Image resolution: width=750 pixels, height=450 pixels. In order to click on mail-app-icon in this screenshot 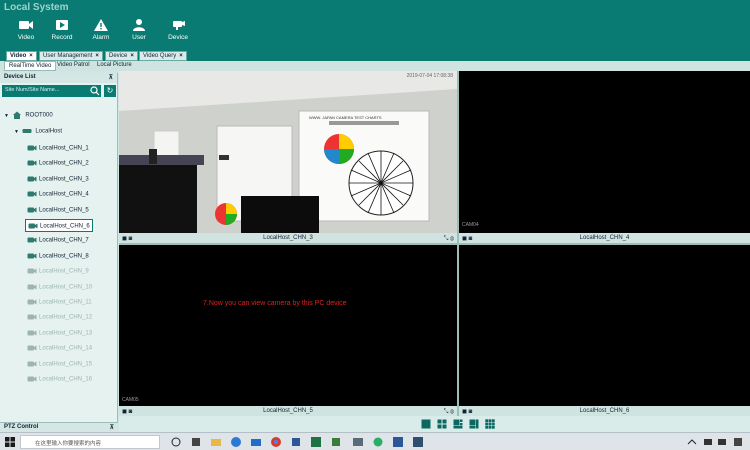, I will do `click(256, 442)`.